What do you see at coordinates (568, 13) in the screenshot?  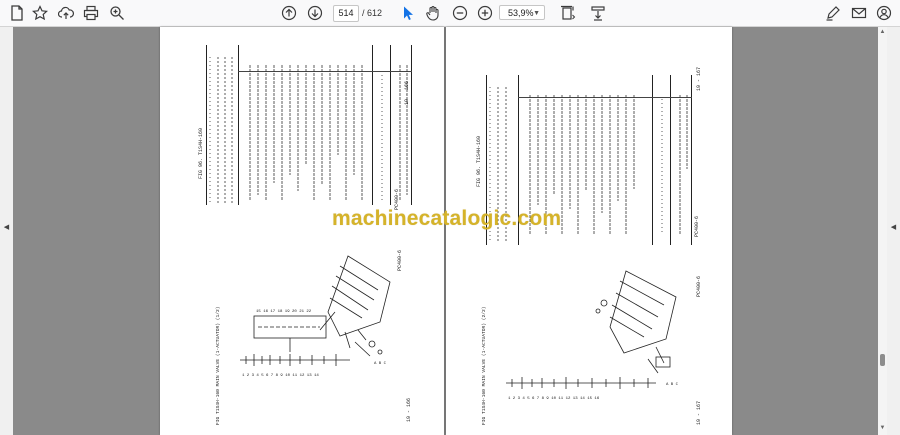 I see `fit-page-icon` at bounding box center [568, 13].